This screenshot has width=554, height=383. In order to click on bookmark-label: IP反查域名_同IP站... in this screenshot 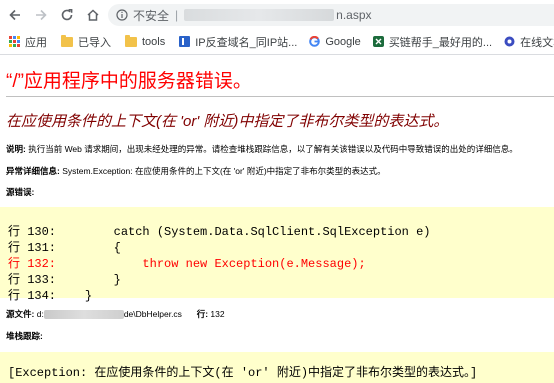, I will do `click(246, 42)`.